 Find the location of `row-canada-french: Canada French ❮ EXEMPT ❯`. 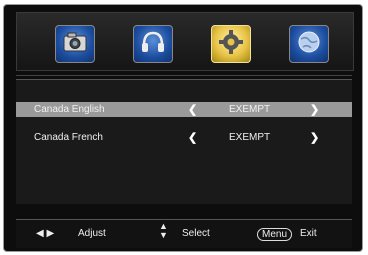

row-canada-french: Canada French ❮ EXEMPT ❯ is located at coordinates (184, 137).